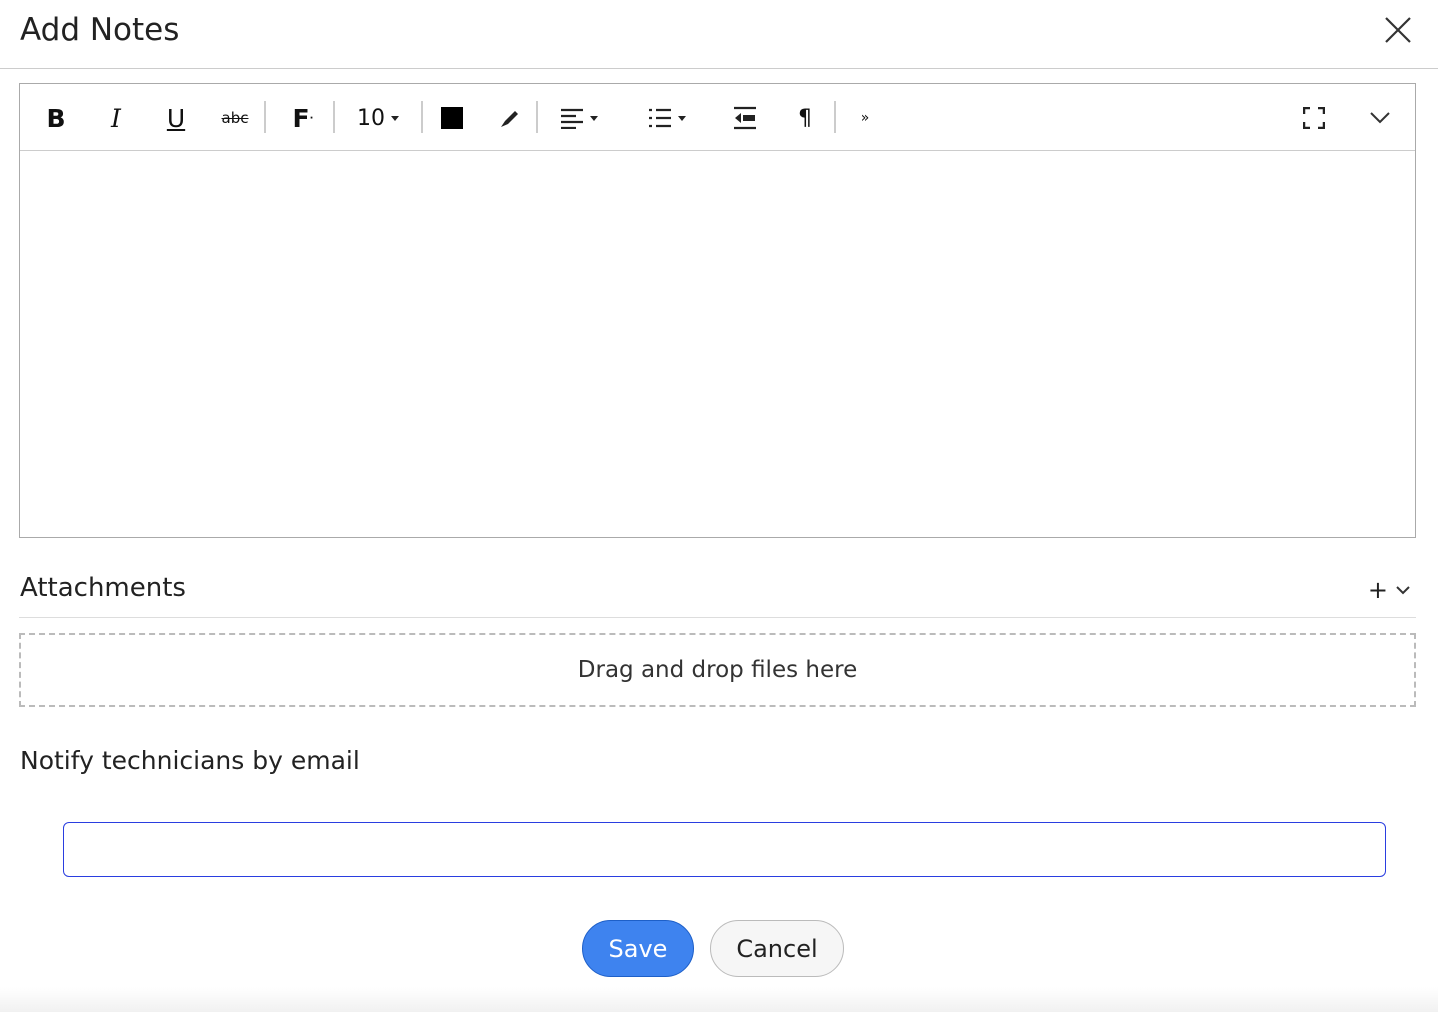 The image size is (1438, 1012). Describe the element at coordinates (717, 117) in the screenshot. I see `editor-toolbar: B I U abc F · 10 ¶ »` at that location.